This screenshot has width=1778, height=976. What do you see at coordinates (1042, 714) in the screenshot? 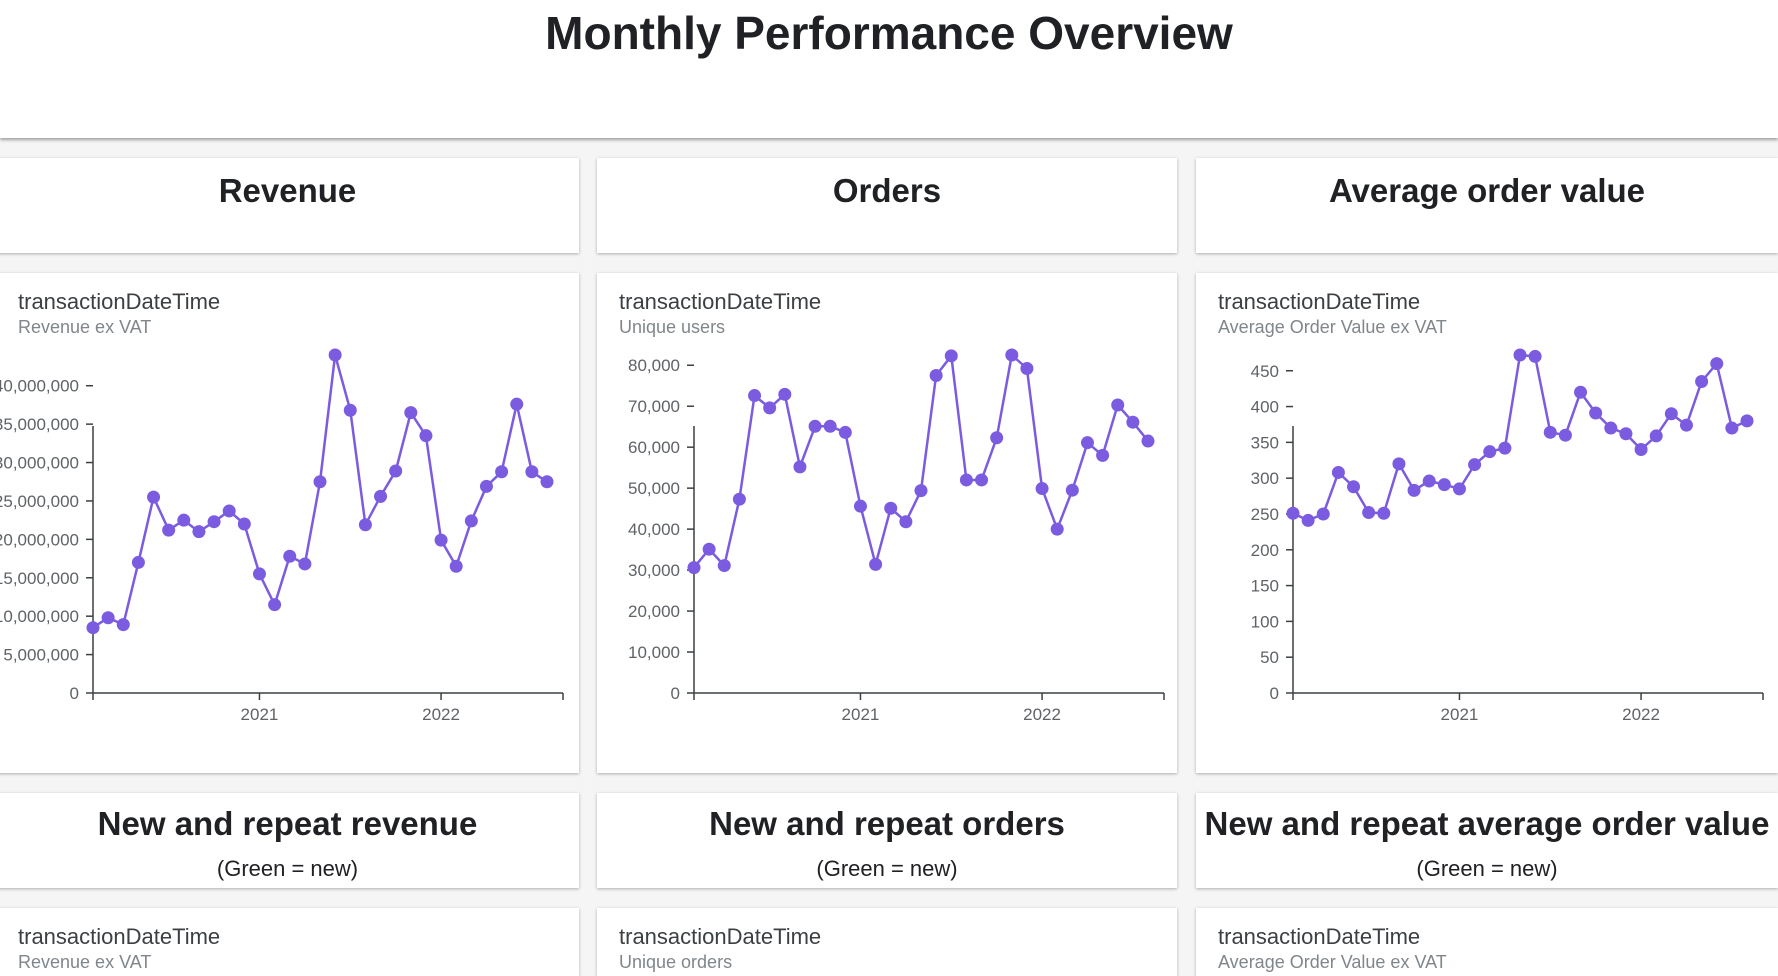
I see `x-tick-label: 2022` at bounding box center [1042, 714].